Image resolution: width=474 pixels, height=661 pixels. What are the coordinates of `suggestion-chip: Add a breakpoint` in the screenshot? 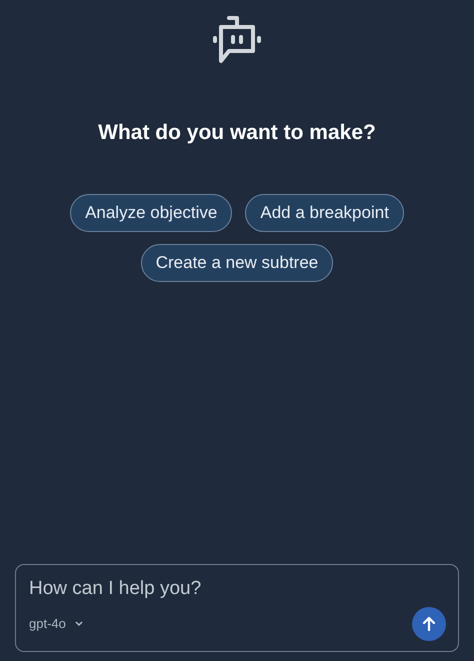 It's located at (324, 213).